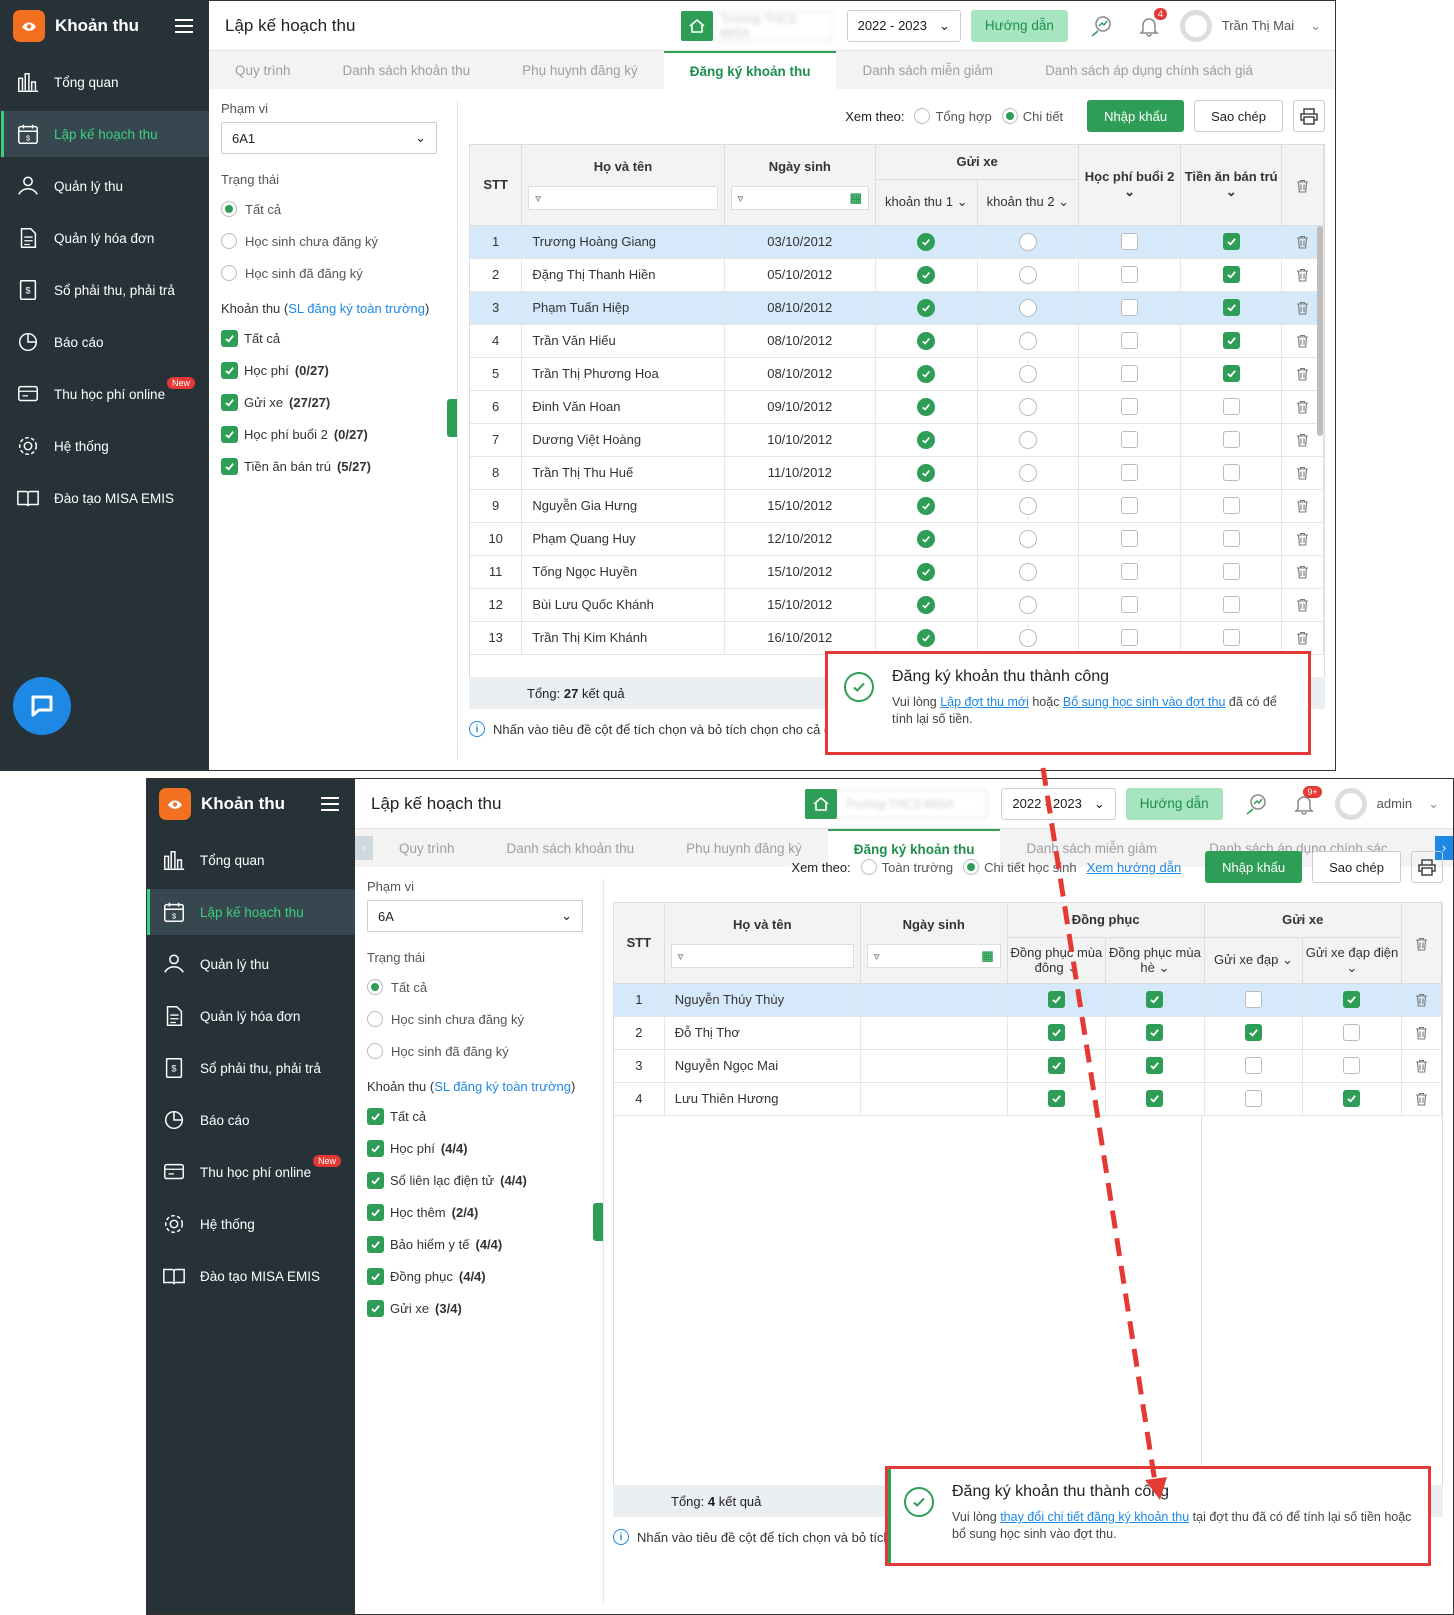  I want to click on col-name: Họ và tên ▿, so click(623, 185).